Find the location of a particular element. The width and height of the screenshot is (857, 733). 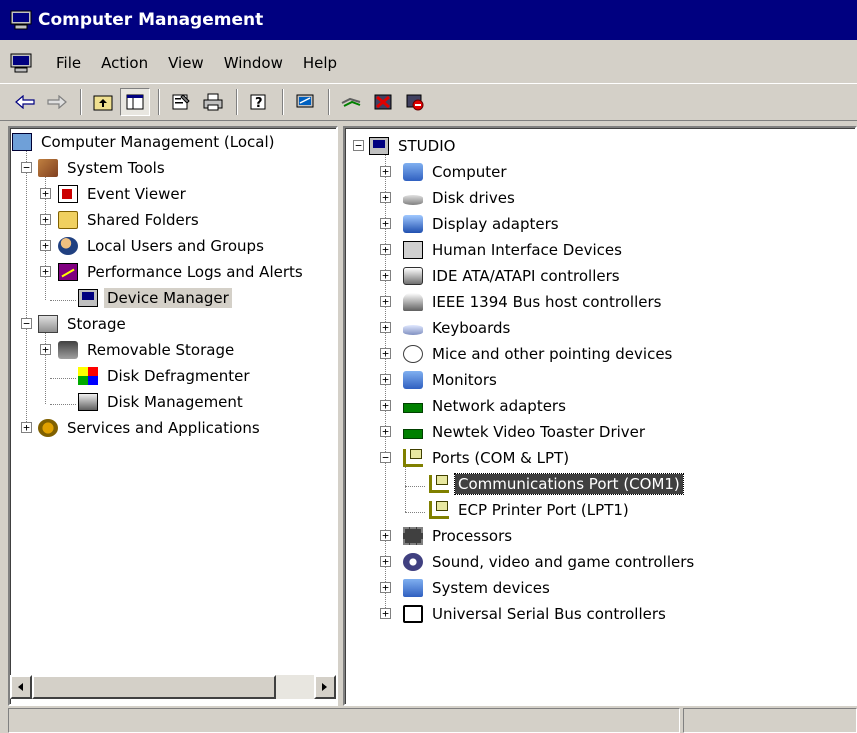

device-category-ide: IDE ATA/ATAPI controllers is located at coordinates (513, 276).